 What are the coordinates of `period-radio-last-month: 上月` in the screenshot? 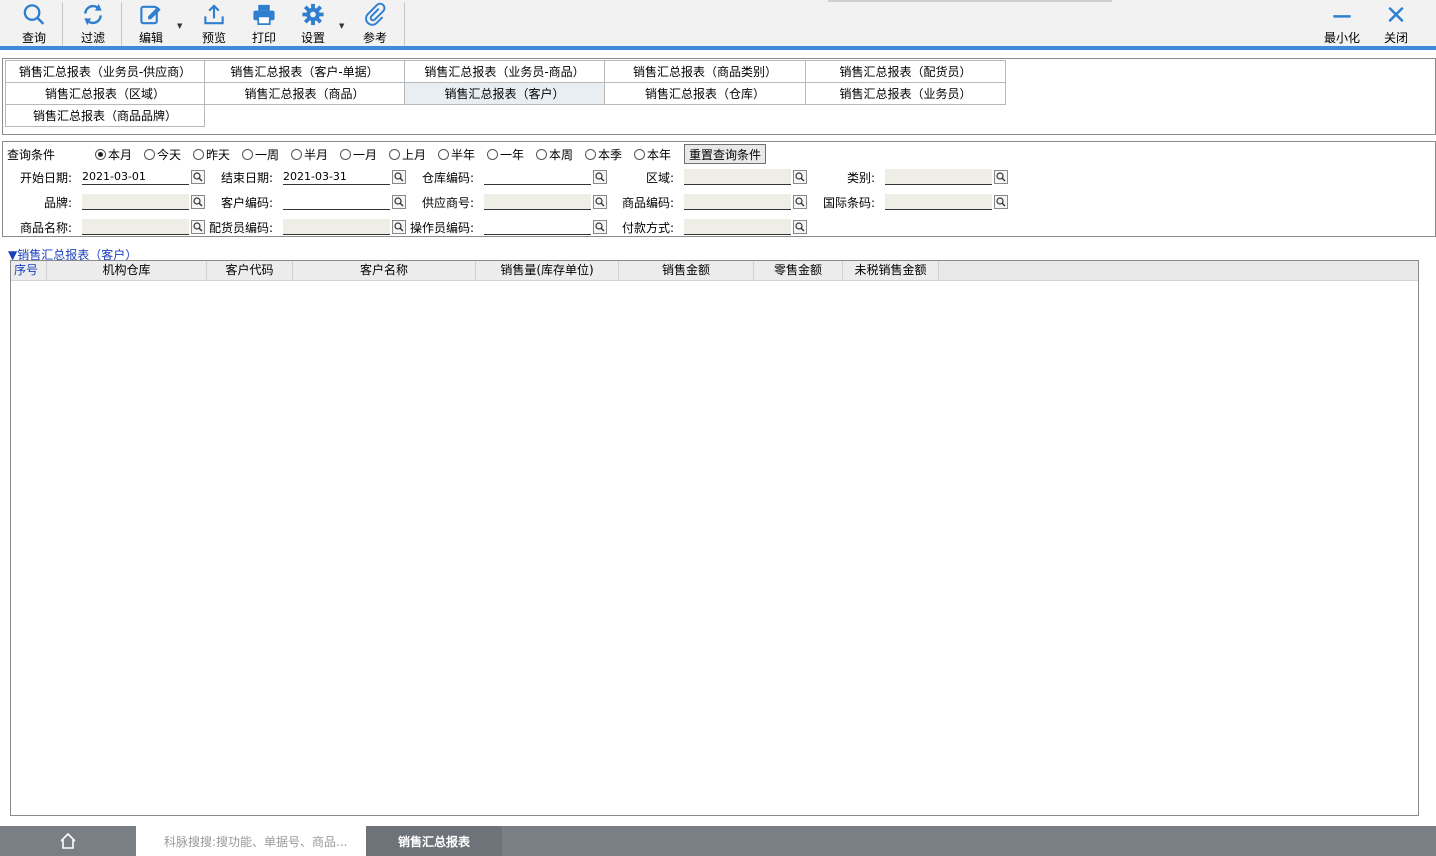 It's located at (407, 154).